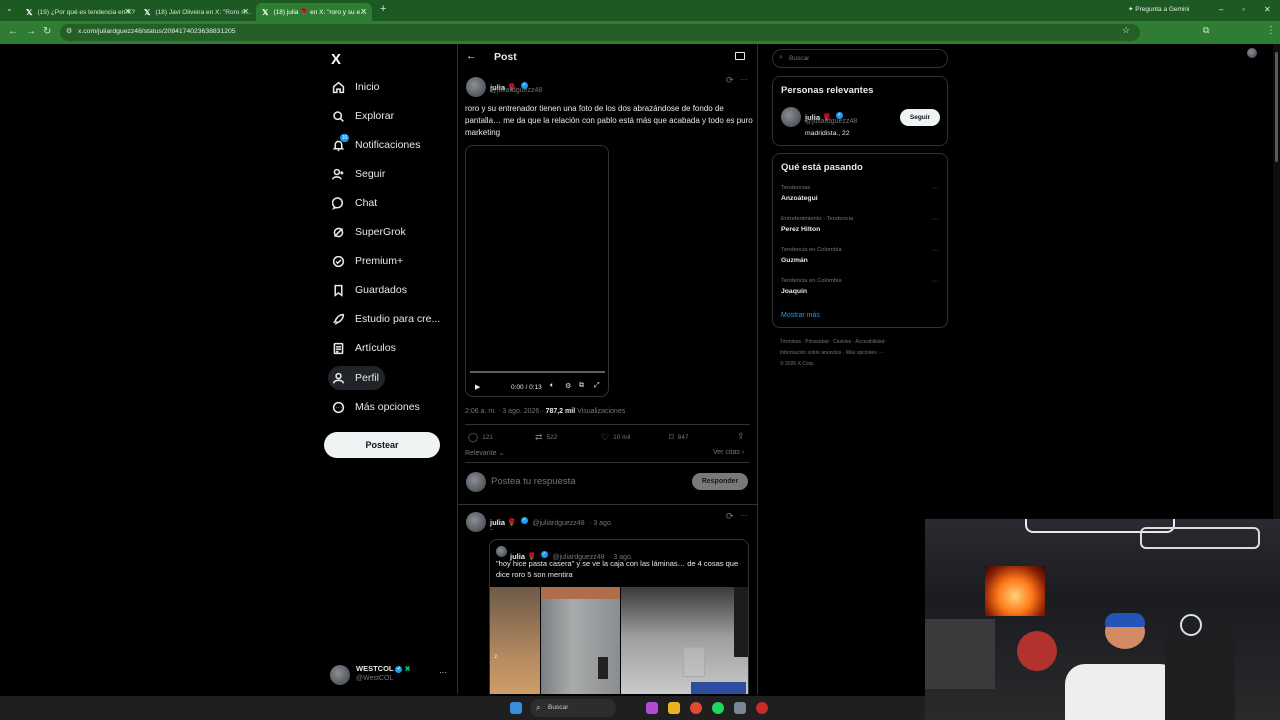  What do you see at coordinates (382, 445) in the screenshot?
I see `post-button: Postear` at bounding box center [382, 445].